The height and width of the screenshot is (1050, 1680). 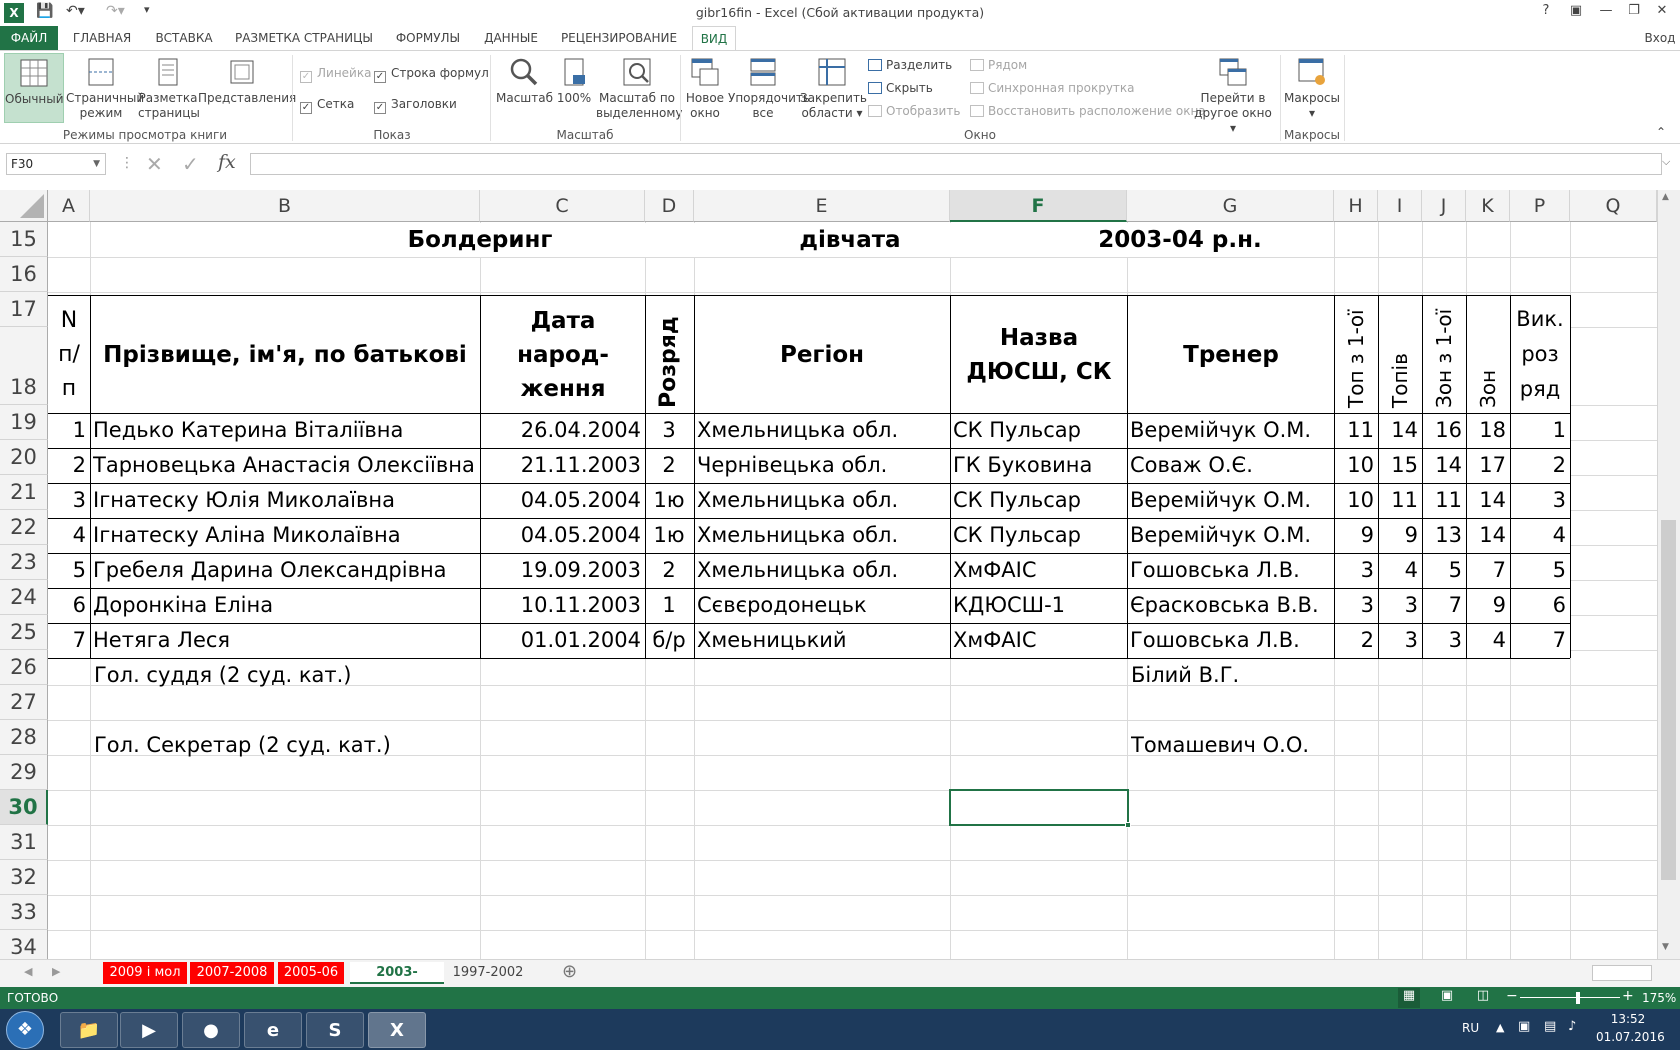 What do you see at coordinates (669, 605) in the screenshot?
I see `cell-rank: 1` at bounding box center [669, 605].